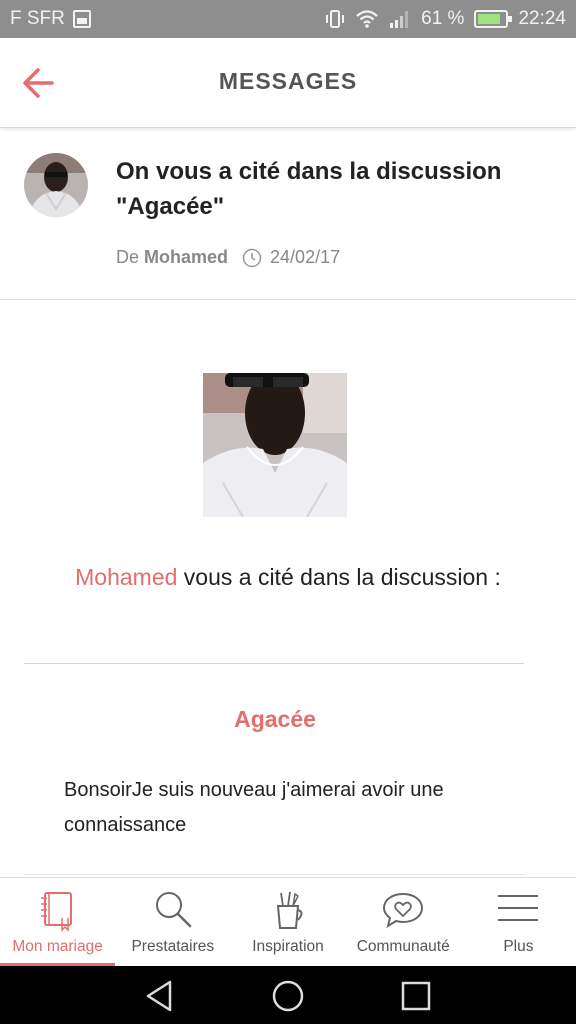 The height and width of the screenshot is (1024, 576). Describe the element at coordinates (403, 910) in the screenshot. I see `community-heart-bubble-icon` at that location.